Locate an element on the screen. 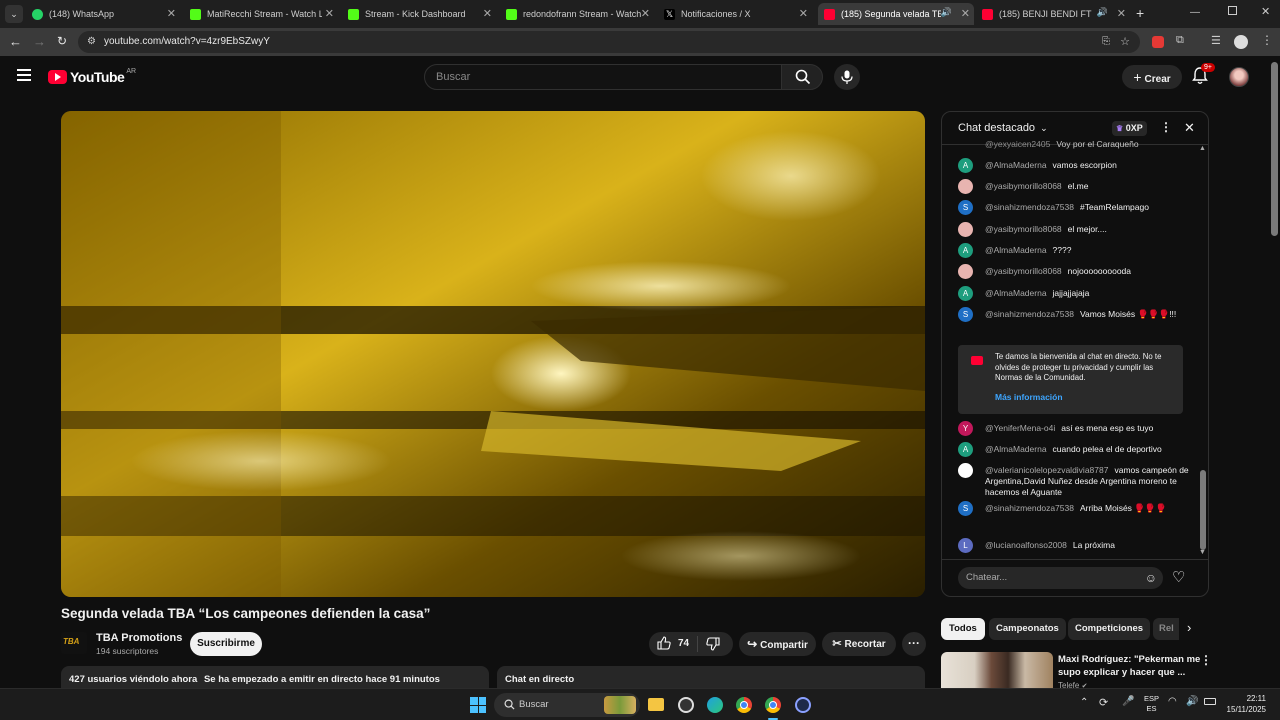  extensions-puzzle-icon: ⧉ is located at coordinates (1180, 40).